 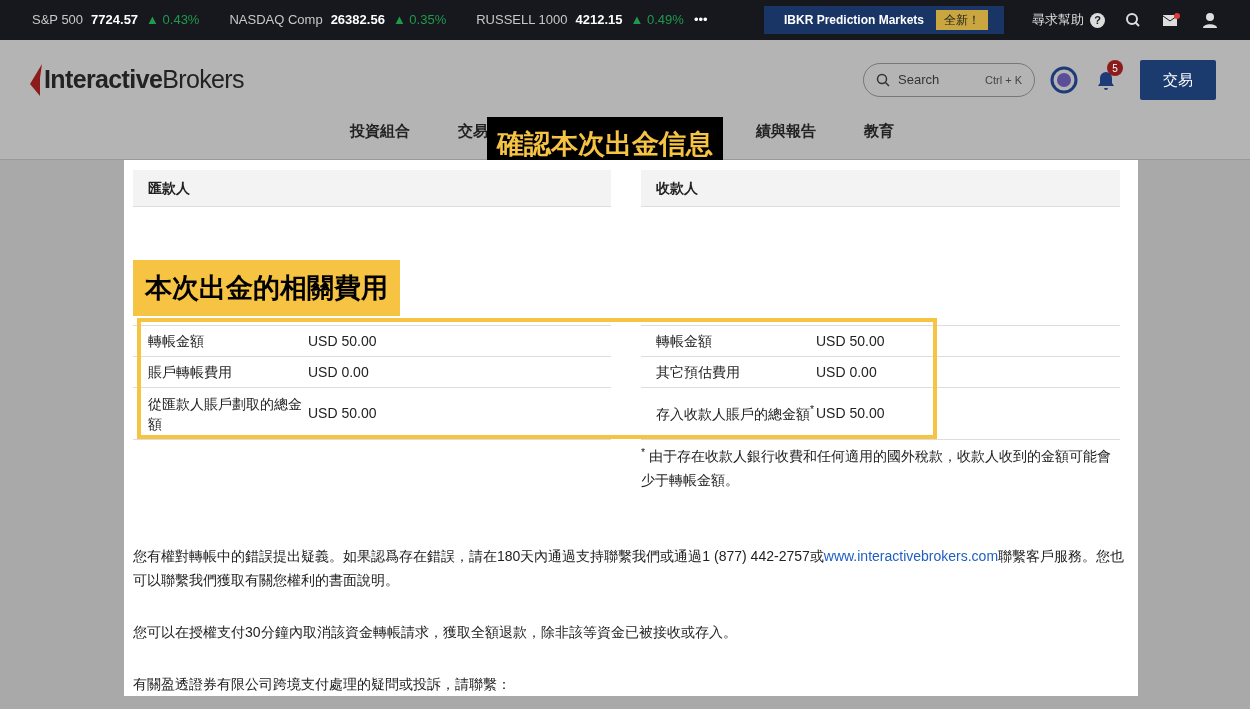 I want to click on help-icon: ?, so click(x=1097, y=20).